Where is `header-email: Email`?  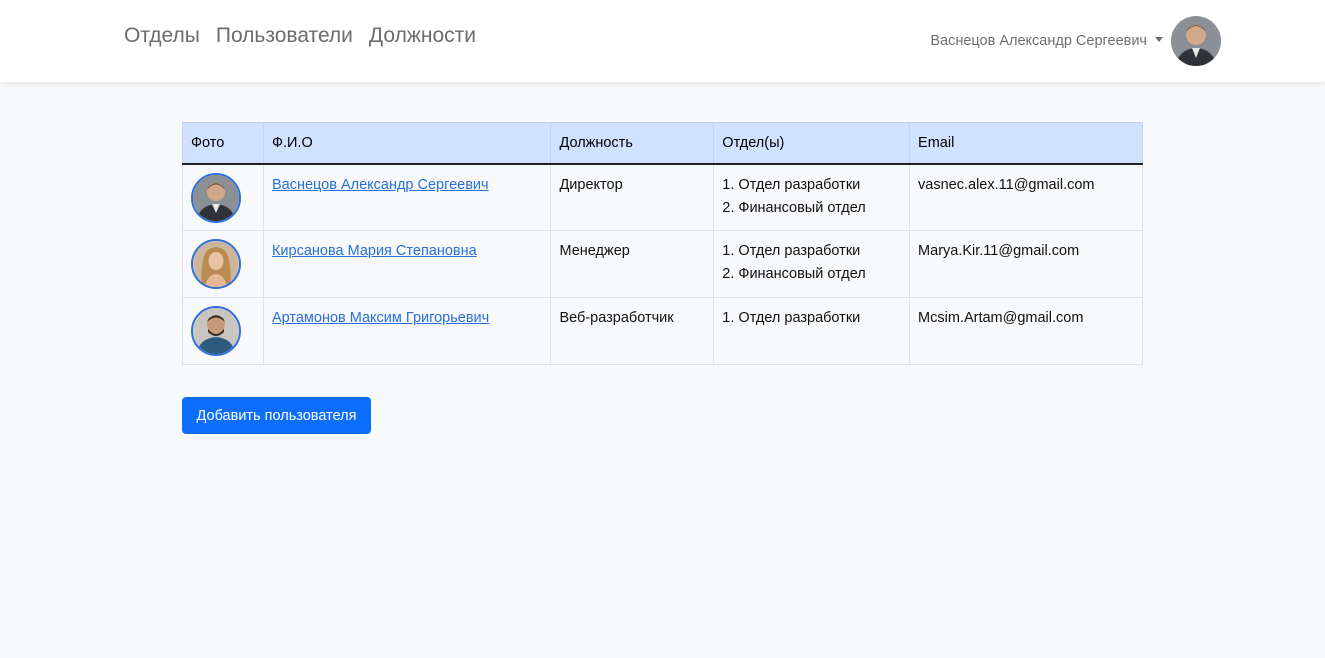
header-email: Email is located at coordinates (1026, 143).